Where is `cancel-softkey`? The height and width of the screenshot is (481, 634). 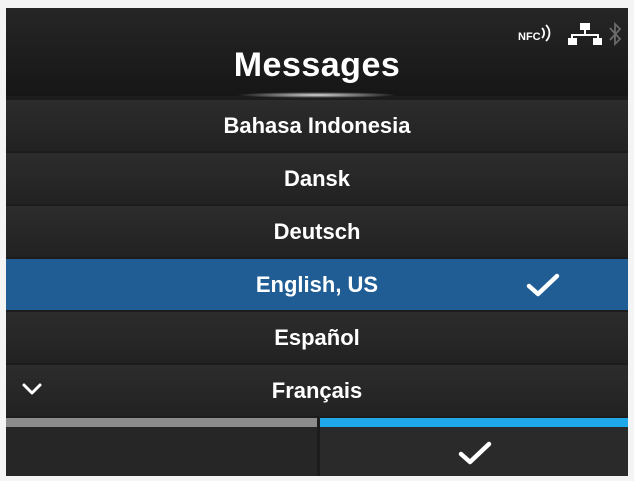
cancel-softkey is located at coordinates (161, 447).